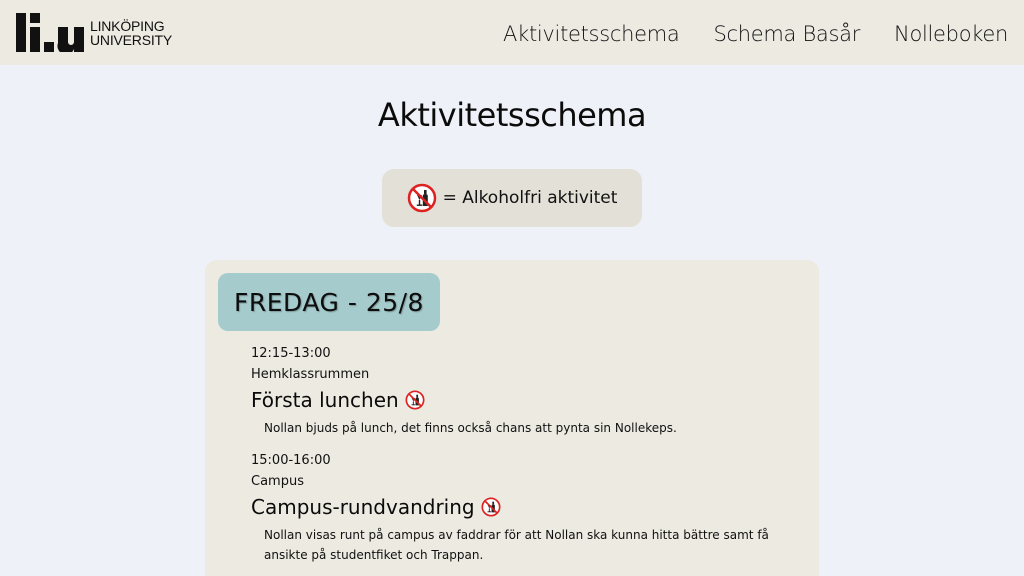  I want to click on nav-nolleboken: Nolleboken, so click(951, 34).